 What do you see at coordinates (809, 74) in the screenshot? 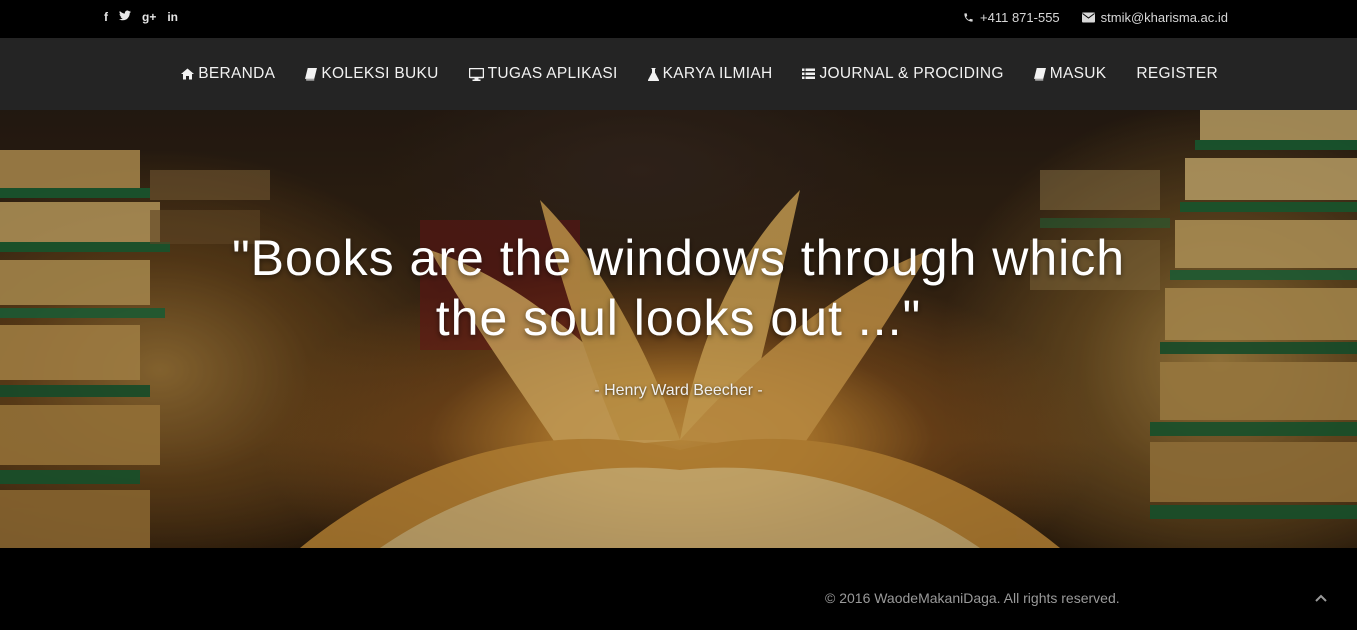
I see `list-icon` at bounding box center [809, 74].